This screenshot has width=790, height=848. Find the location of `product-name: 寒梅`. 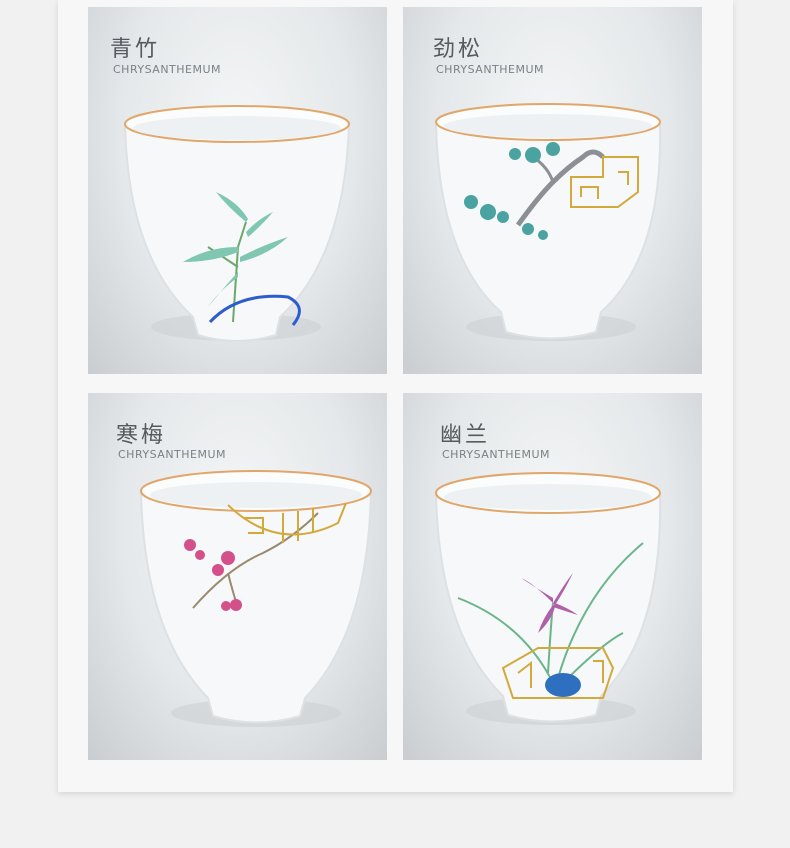

product-name: 寒梅 is located at coordinates (141, 435).